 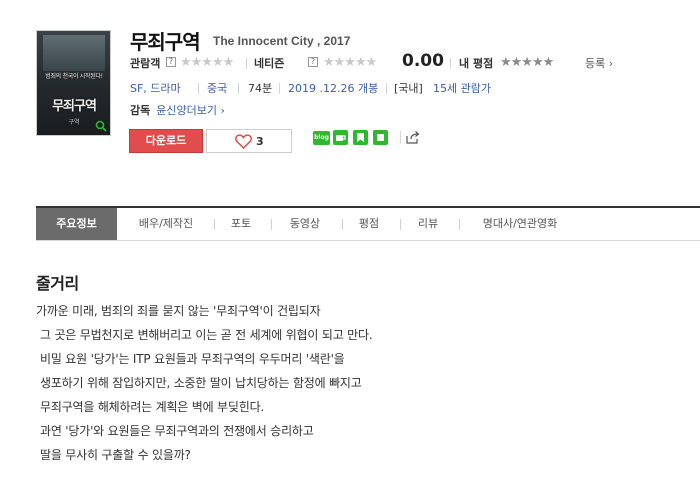 I want to click on director-name-link: 윤신양, so click(x=171, y=110).